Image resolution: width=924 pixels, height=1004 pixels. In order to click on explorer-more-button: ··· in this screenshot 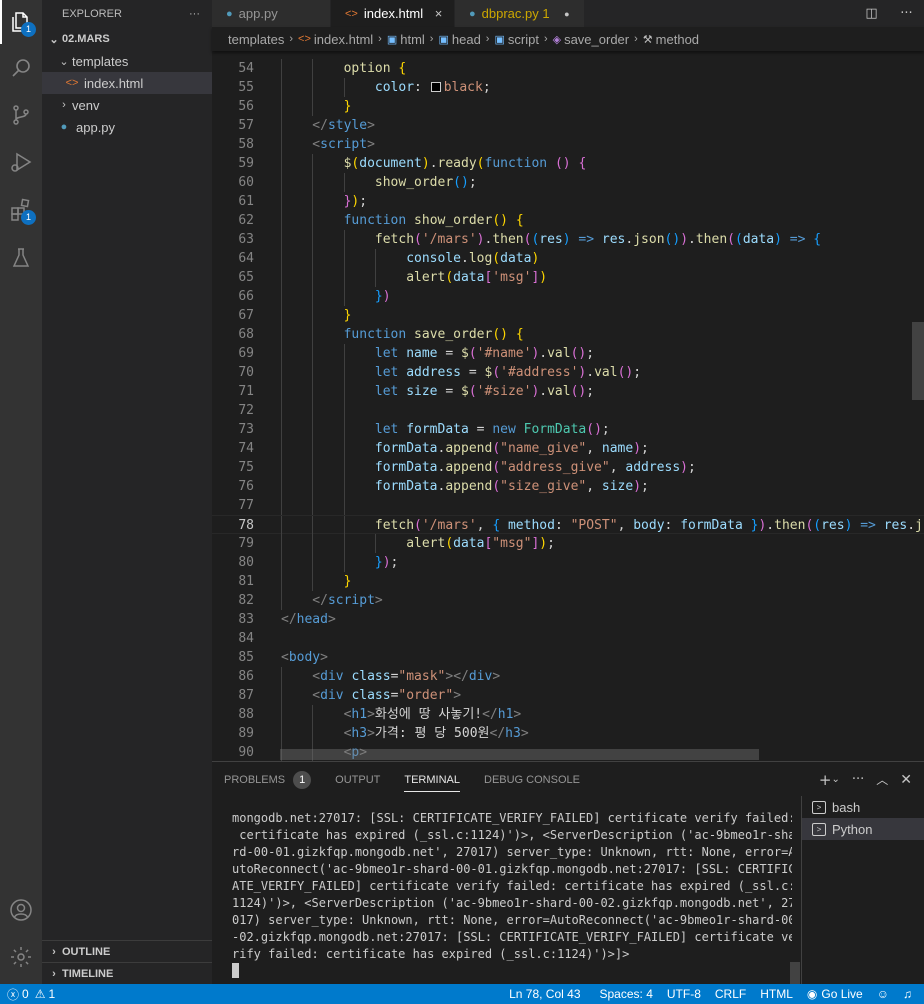, I will do `click(194, 14)`.